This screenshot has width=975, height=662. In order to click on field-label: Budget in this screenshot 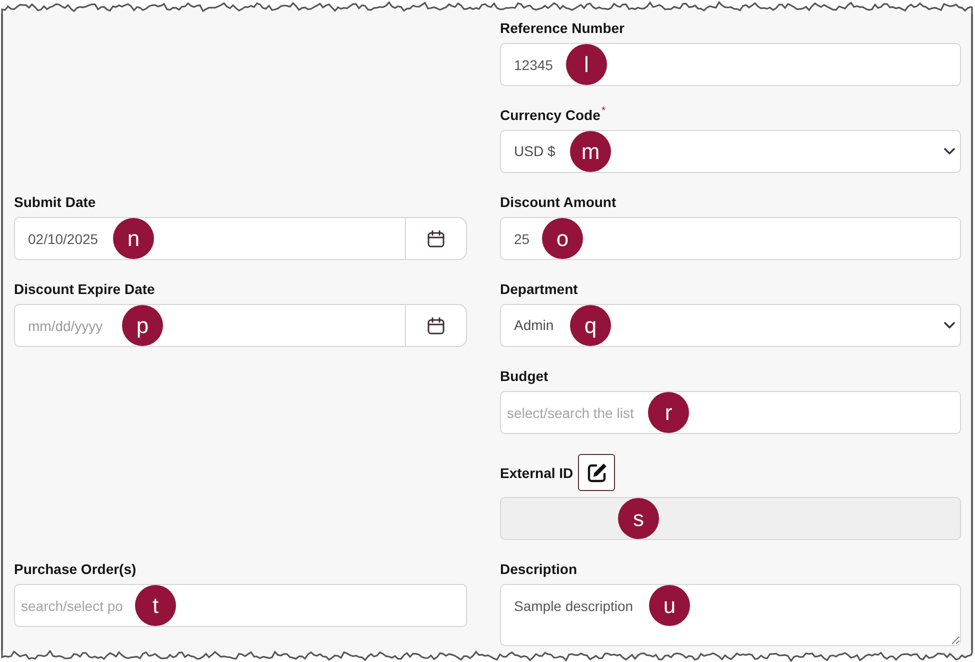, I will do `click(524, 376)`.